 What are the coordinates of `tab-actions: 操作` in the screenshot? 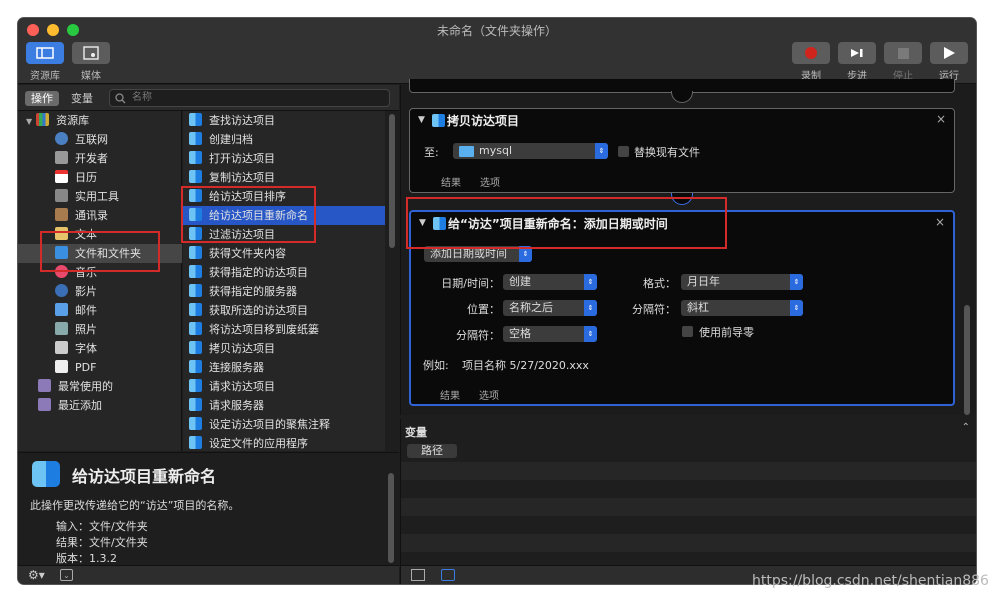 It's located at (42, 98).